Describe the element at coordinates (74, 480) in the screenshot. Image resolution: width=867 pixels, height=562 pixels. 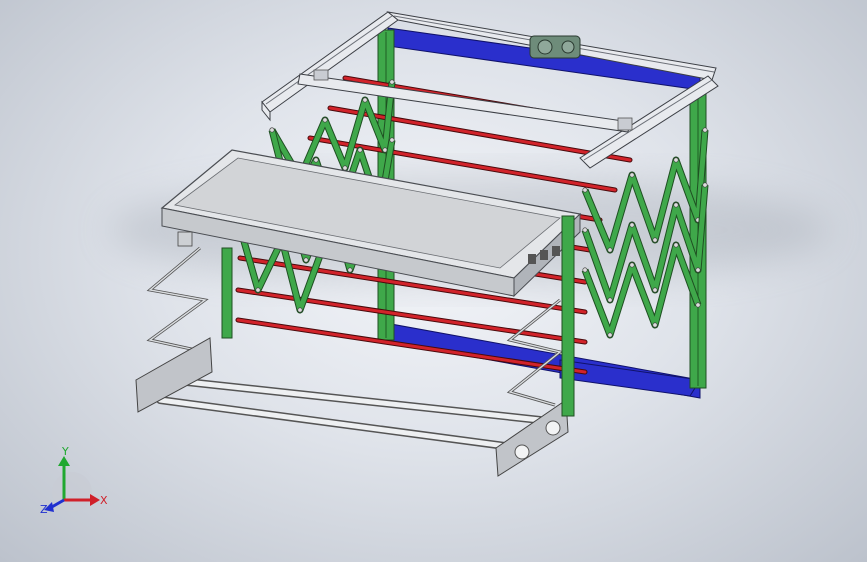
I see `orientation-triad: Y X Z` at that location.